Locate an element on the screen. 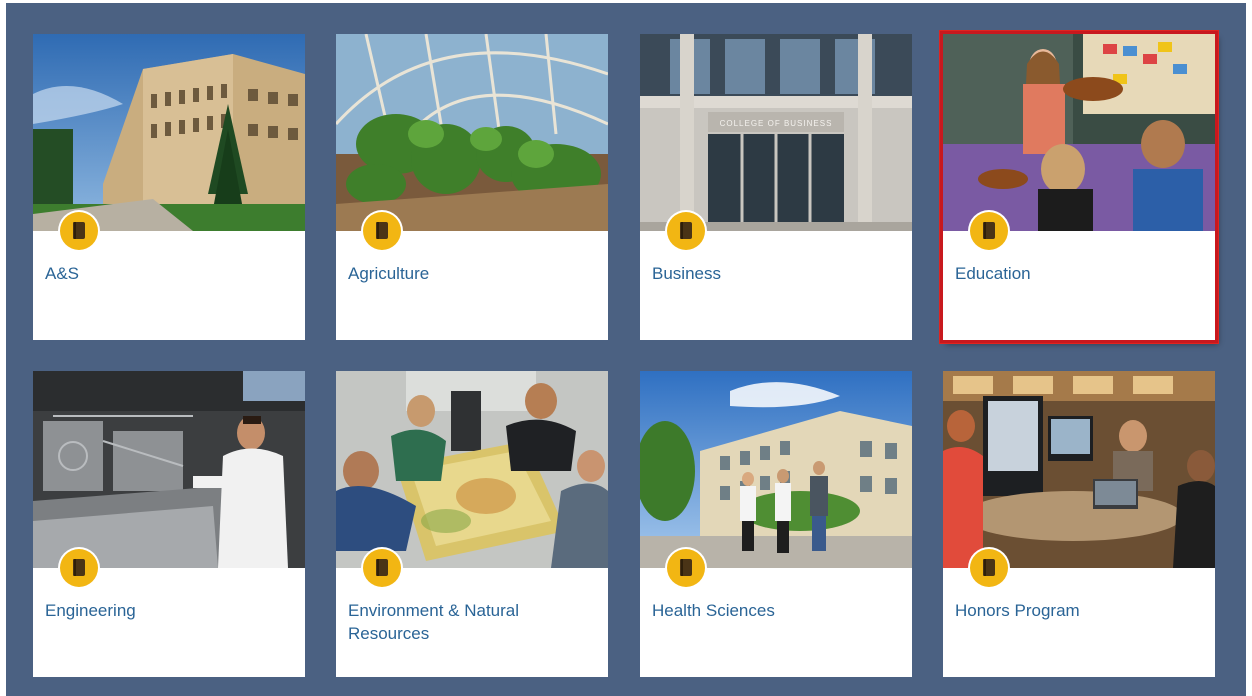 Image resolution: width=1252 pixels, height=696 pixels. sand-table-photo is located at coordinates (472, 469).